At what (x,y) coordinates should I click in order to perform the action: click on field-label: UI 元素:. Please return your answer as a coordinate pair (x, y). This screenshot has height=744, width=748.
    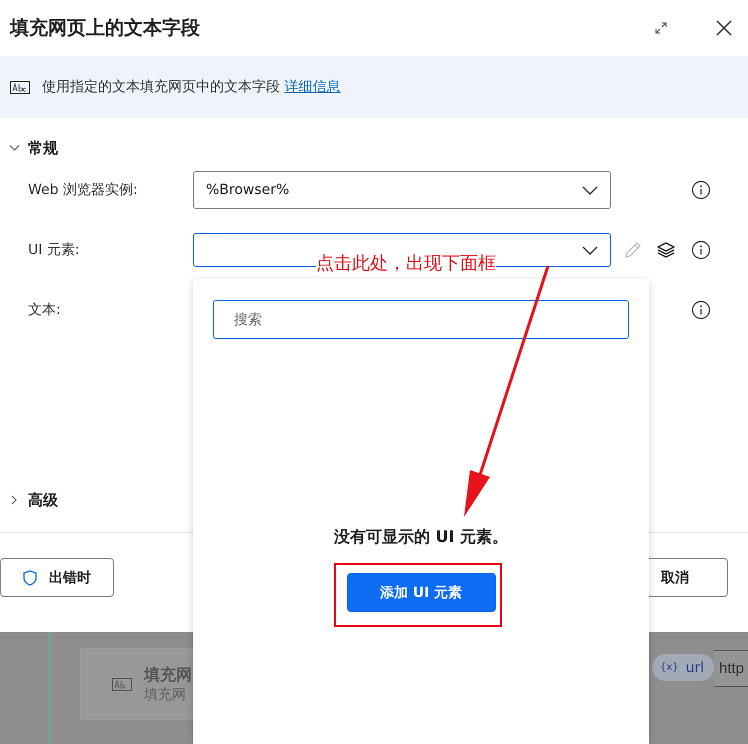
    Looking at the image, I should click on (54, 250).